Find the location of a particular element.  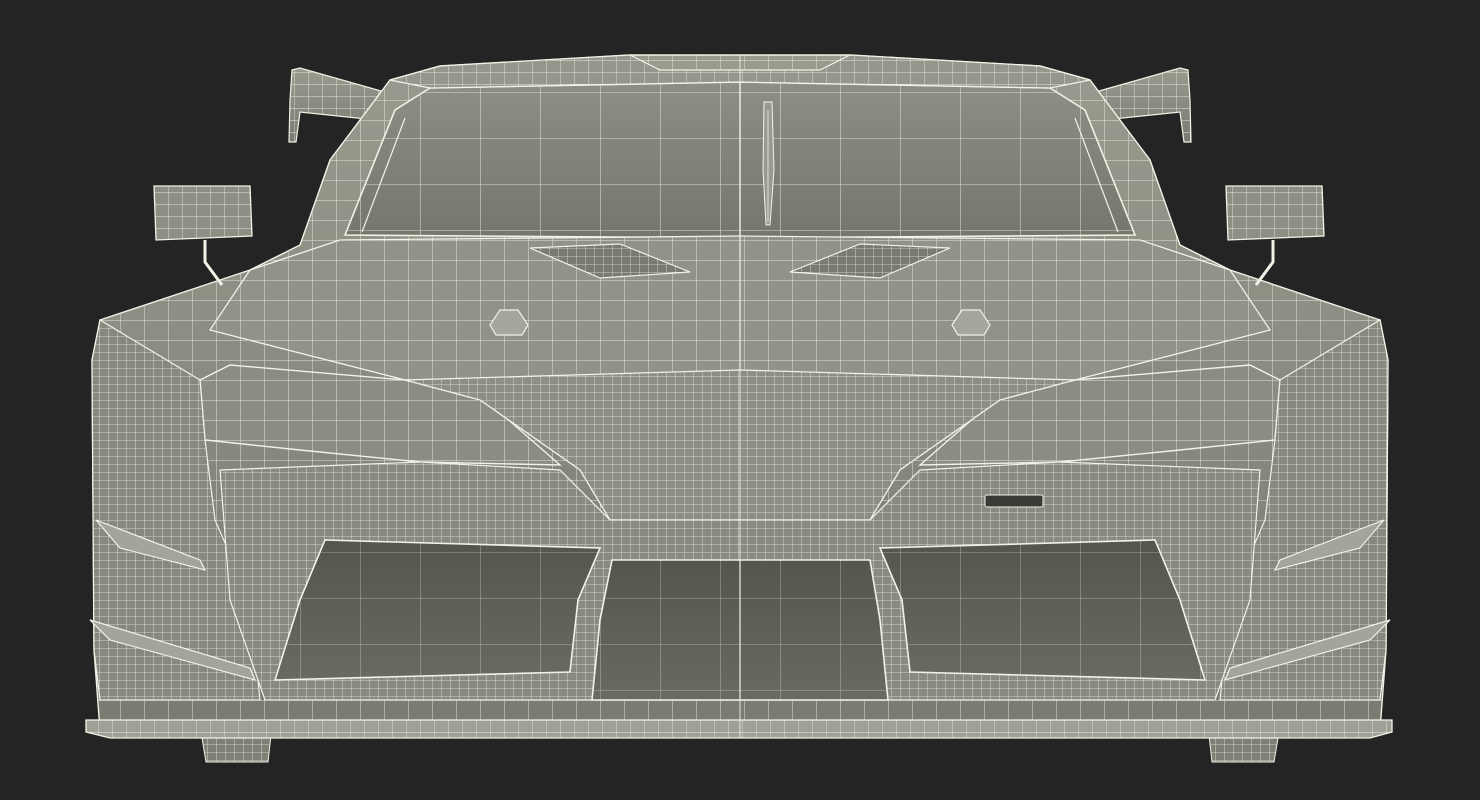

front-splitter is located at coordinates (739, 729).